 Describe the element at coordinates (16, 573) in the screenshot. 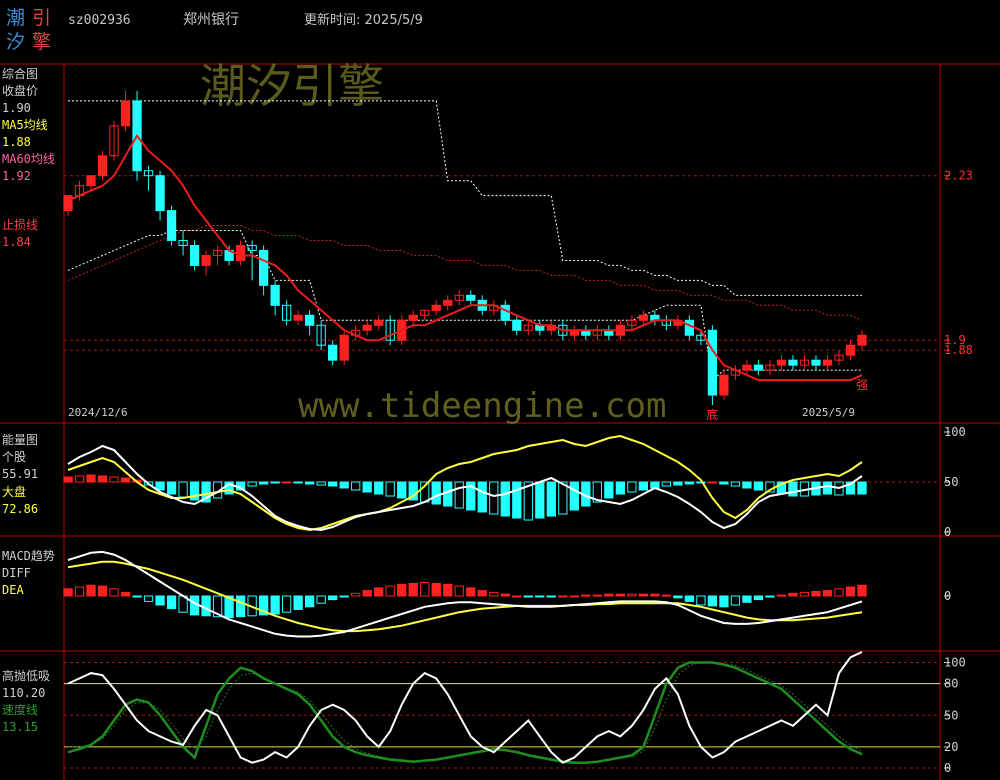

I see `macd-diff-label: DIFF` at that location.